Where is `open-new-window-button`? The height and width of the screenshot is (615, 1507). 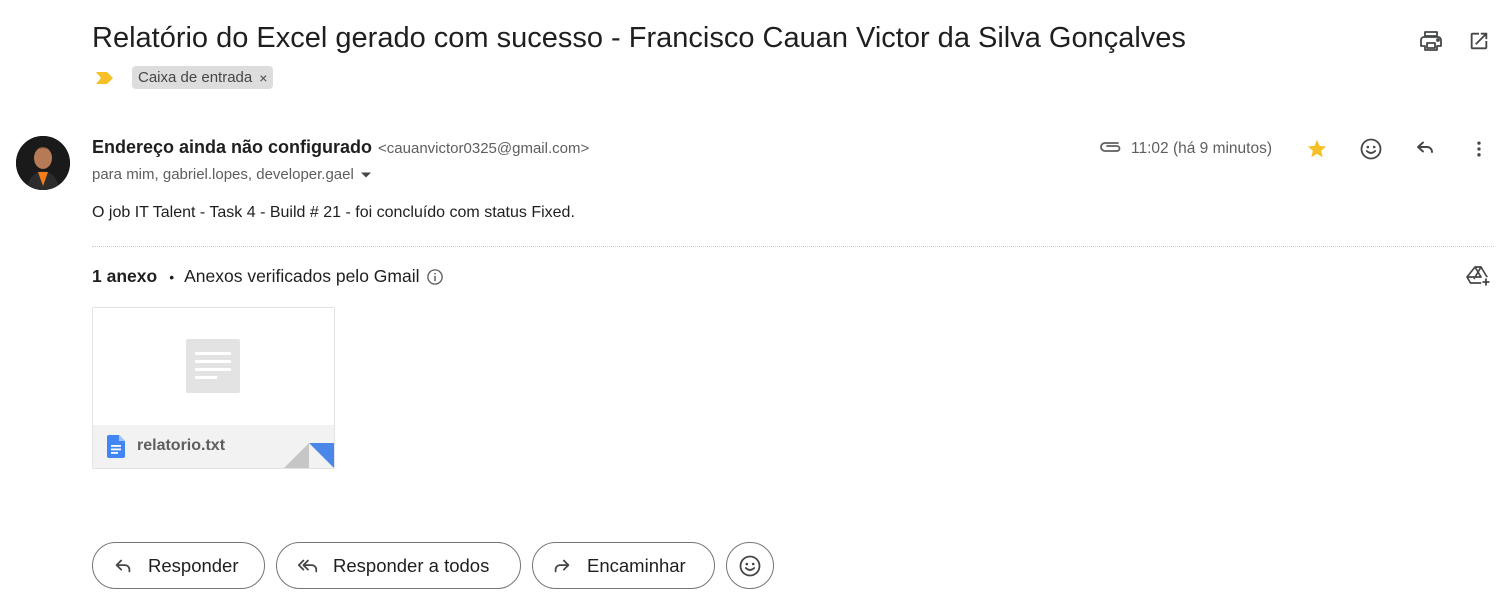 open-new-window-button is located at coordinates (1479, 41).